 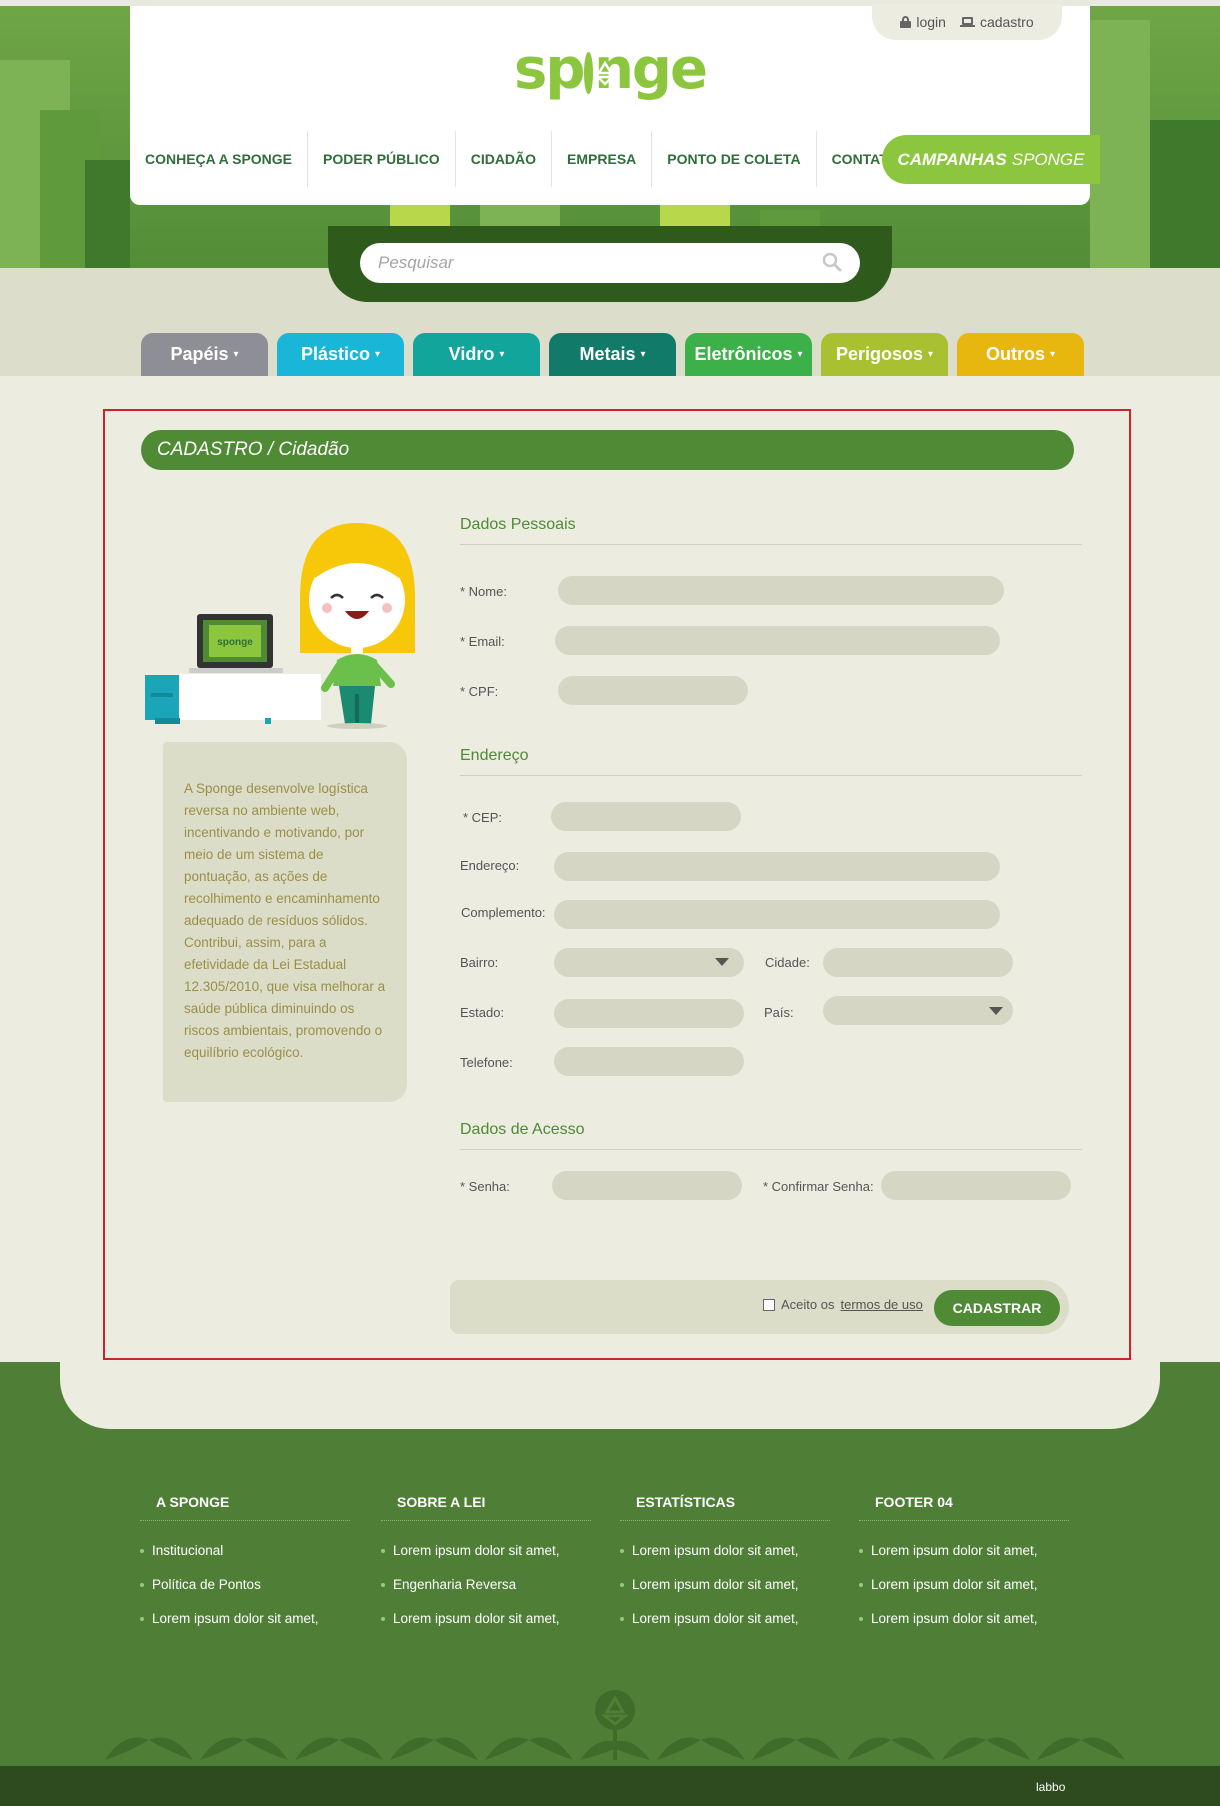 I want to click on nav-poder-publico: PODER PÚBLICO, so click(x=382, y=159).